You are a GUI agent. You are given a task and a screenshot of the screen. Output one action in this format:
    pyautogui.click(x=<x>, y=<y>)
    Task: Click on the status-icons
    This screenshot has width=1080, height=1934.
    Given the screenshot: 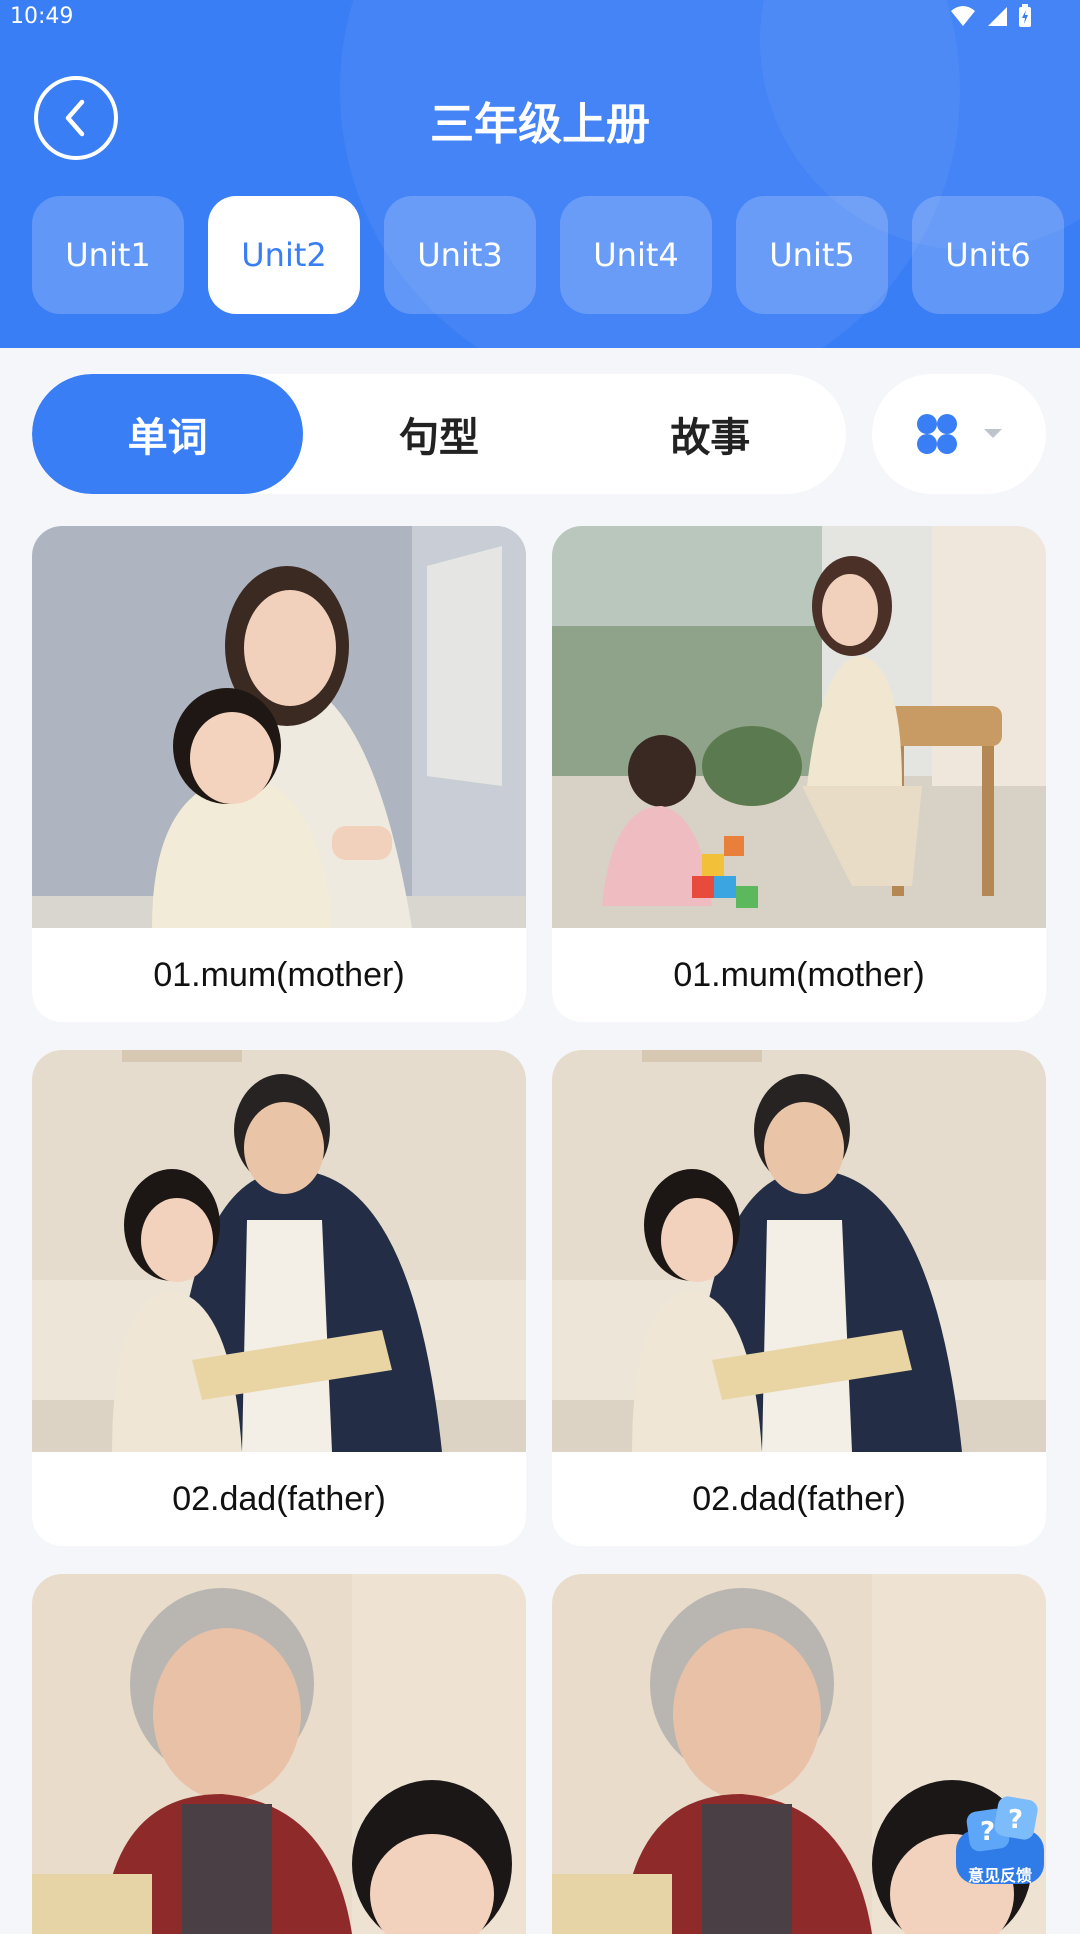 What is the action you would take?
    pyautogui.click(x=991, y=16)
    